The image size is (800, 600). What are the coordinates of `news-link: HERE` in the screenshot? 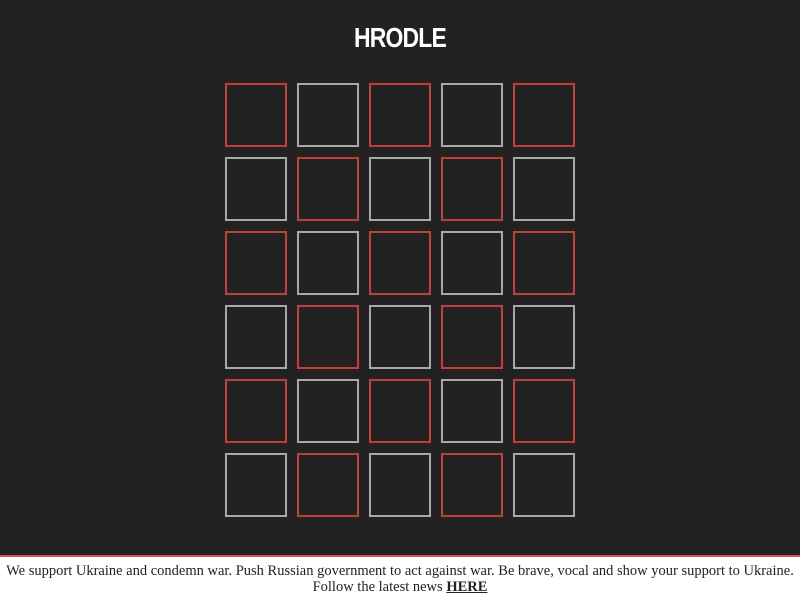 It's located at (466, 587).